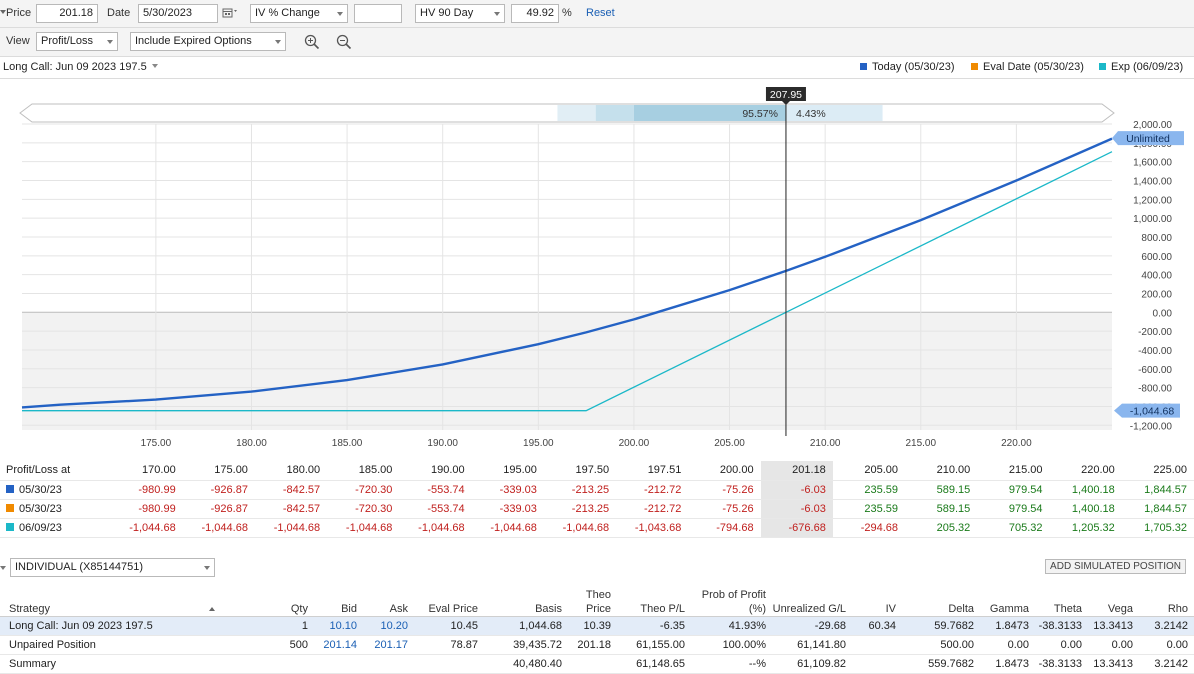 The width and height of the screenshot is (1194, 674). Describe the element at coordinates (388, 598) in the screenshot. I see `col-header: Ask` at that location.